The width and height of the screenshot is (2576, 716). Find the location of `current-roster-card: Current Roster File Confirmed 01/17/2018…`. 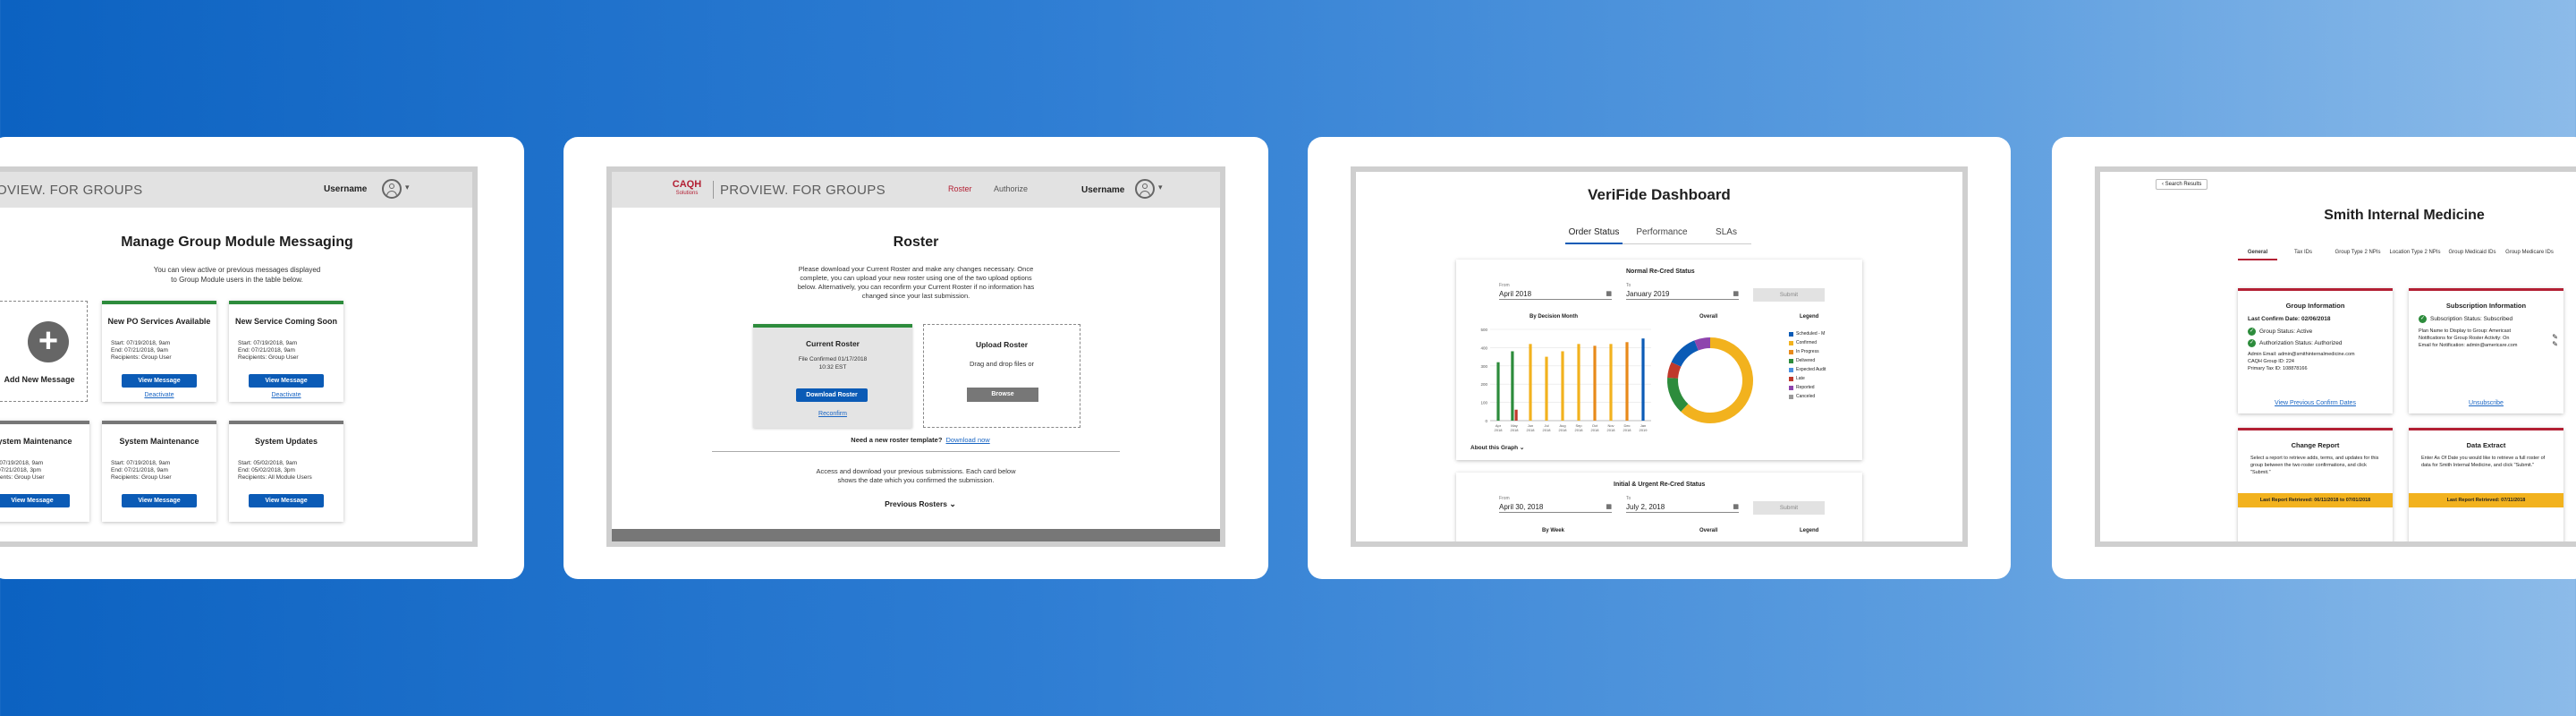

current-roster-card: Current Roster File Confirmed 01/17/2018… is located at coordinates (832, 376).